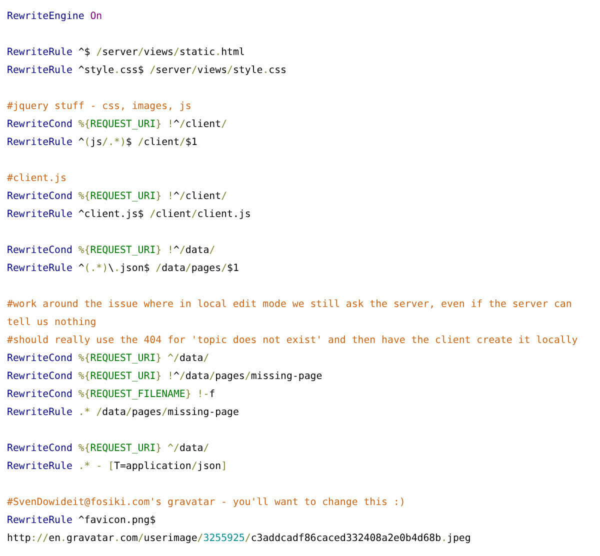  What do you see at coordinates (126, 53) in the screenshot?
I see `code-line: RewriteRule ^$ /server/views/static.html` at bounding box center [126, 53].